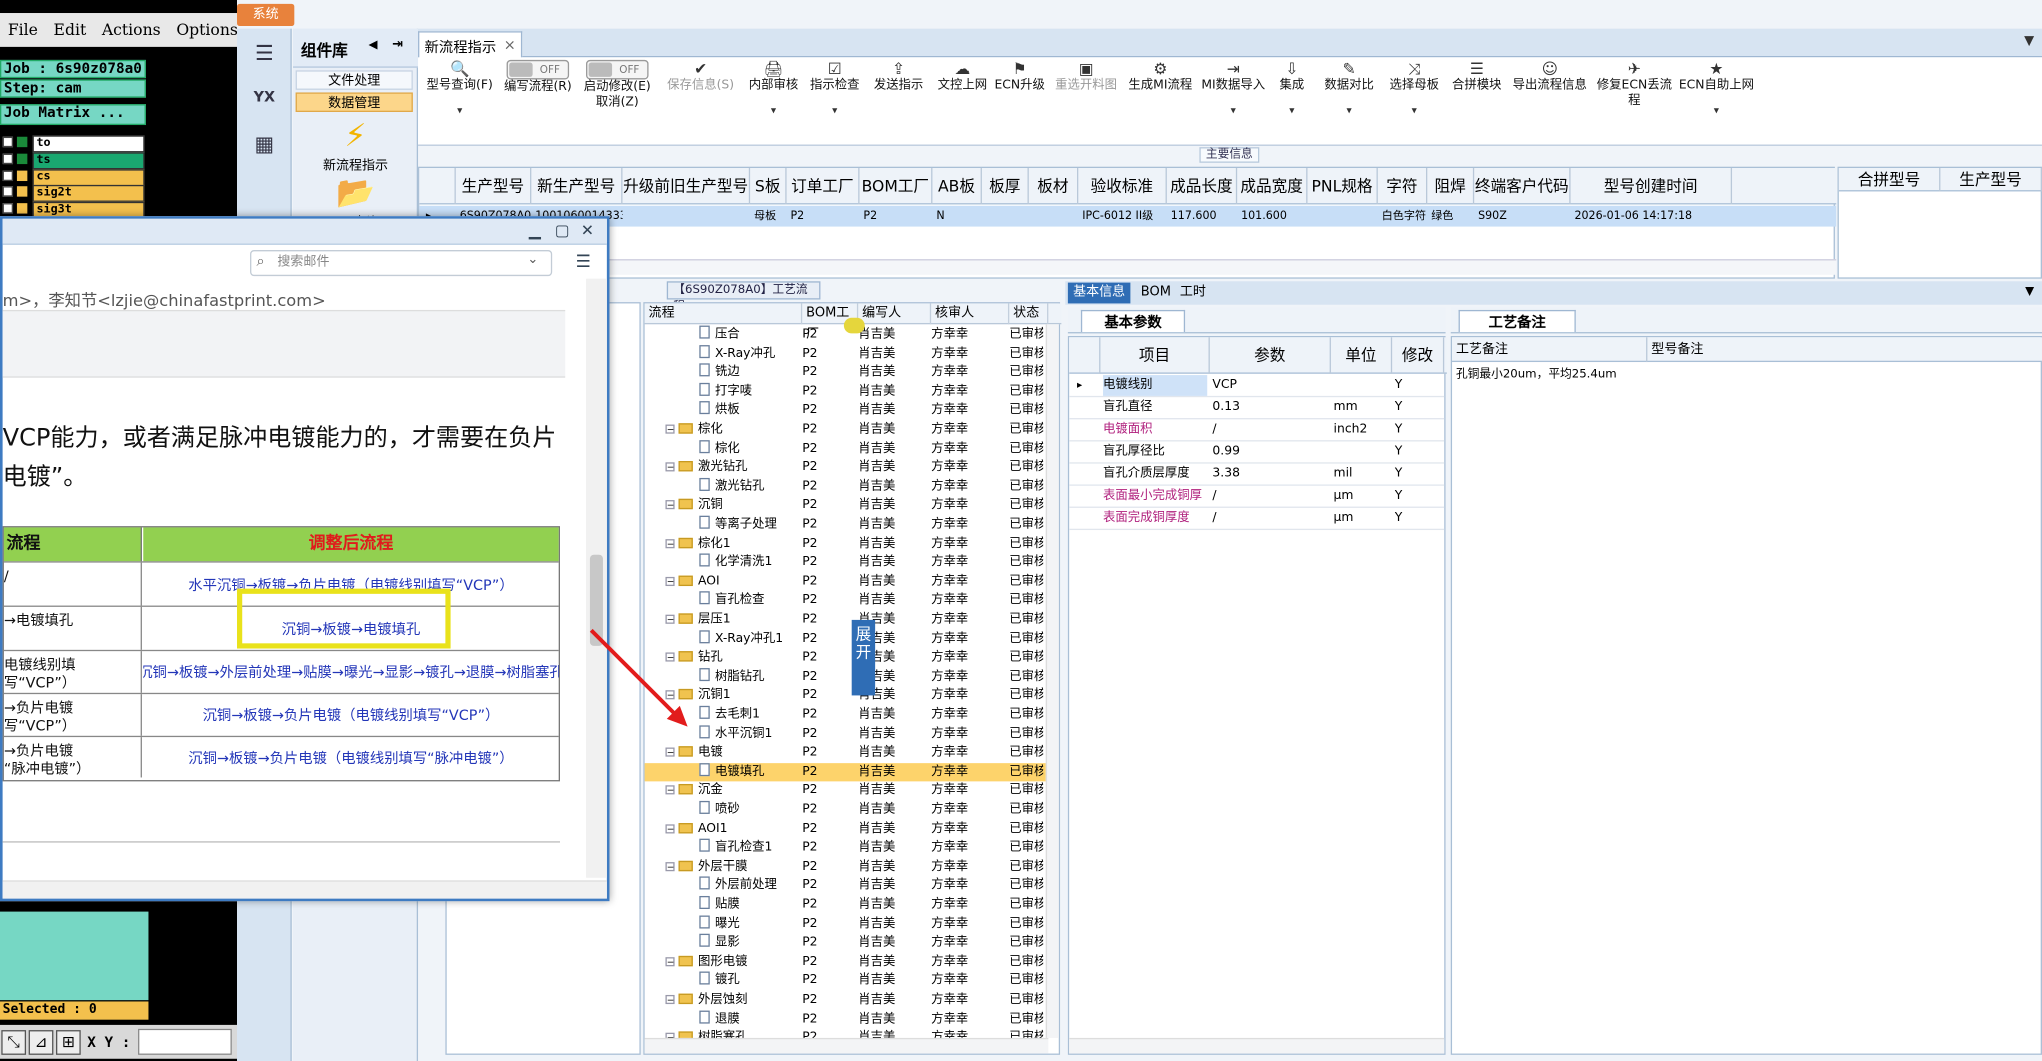  I want to click on layer-row: to, so click(74, 144).